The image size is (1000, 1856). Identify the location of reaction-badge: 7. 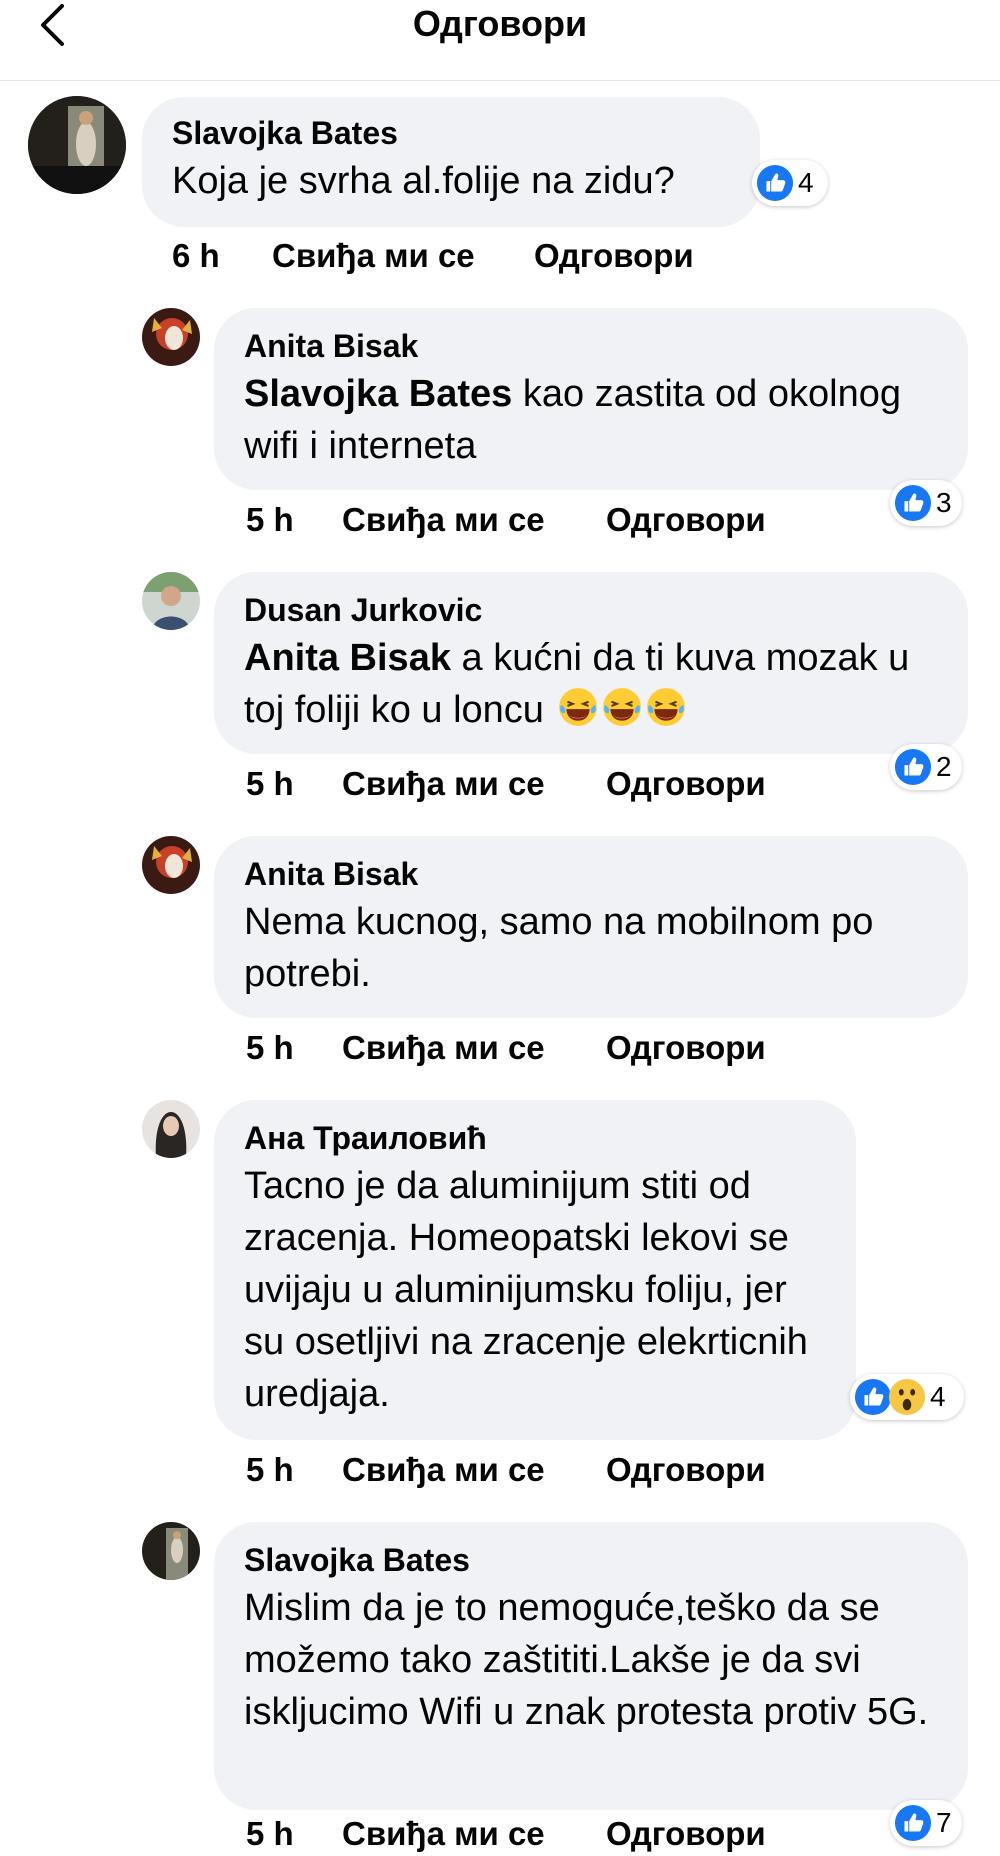
(926, 1823).